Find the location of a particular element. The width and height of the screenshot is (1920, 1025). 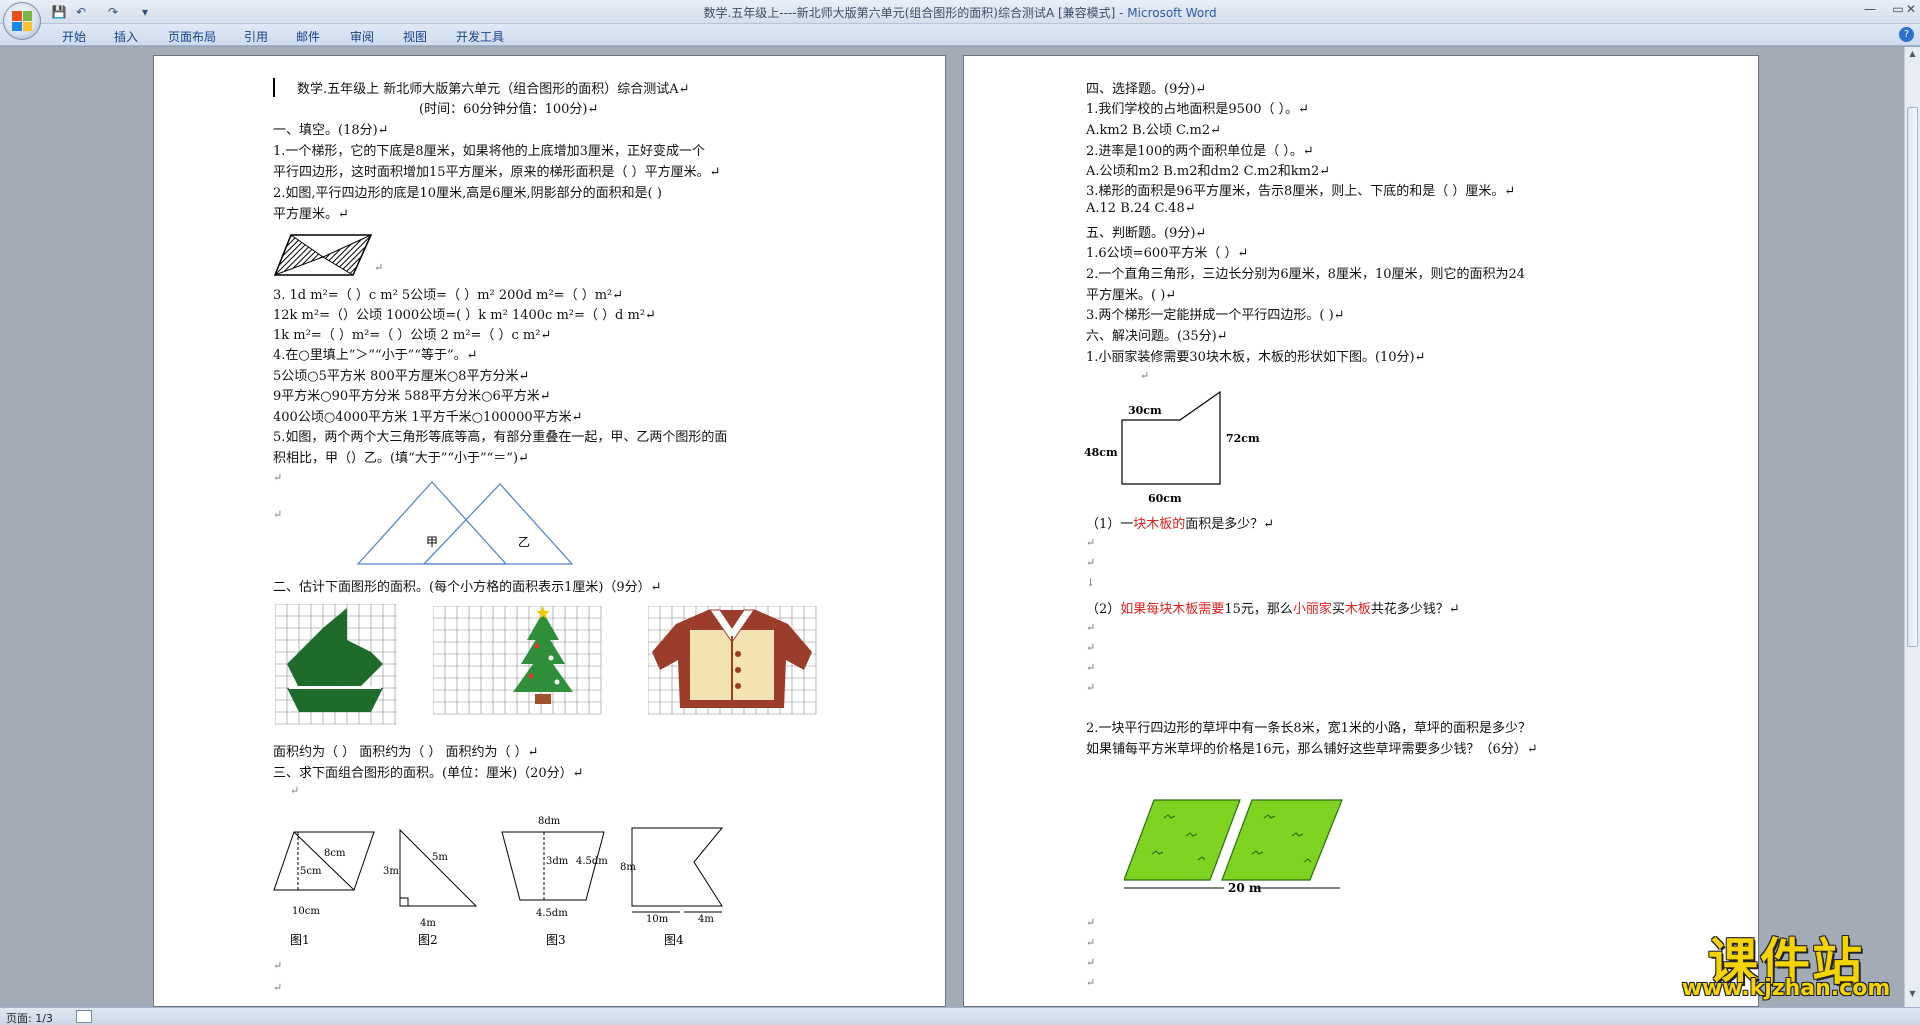

scroll-down-icon: ▼ is located at coordinates (1912, 995).